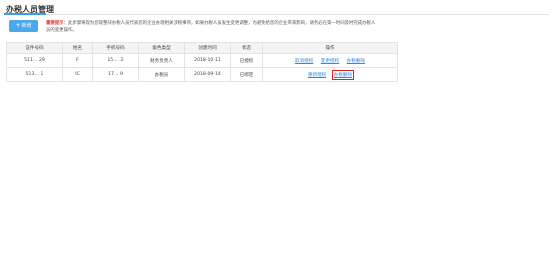  I want to click on cell-id-number: 513… 1, so click(34, 74).